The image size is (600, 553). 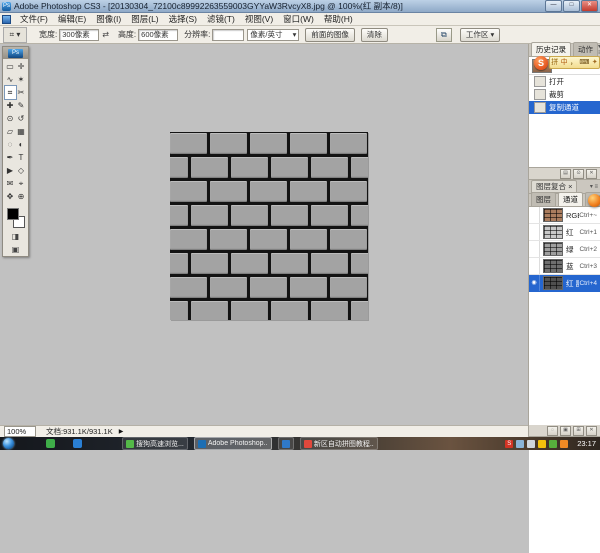 I want to click on notes-tool: ✉, so click(x=10, y=183).